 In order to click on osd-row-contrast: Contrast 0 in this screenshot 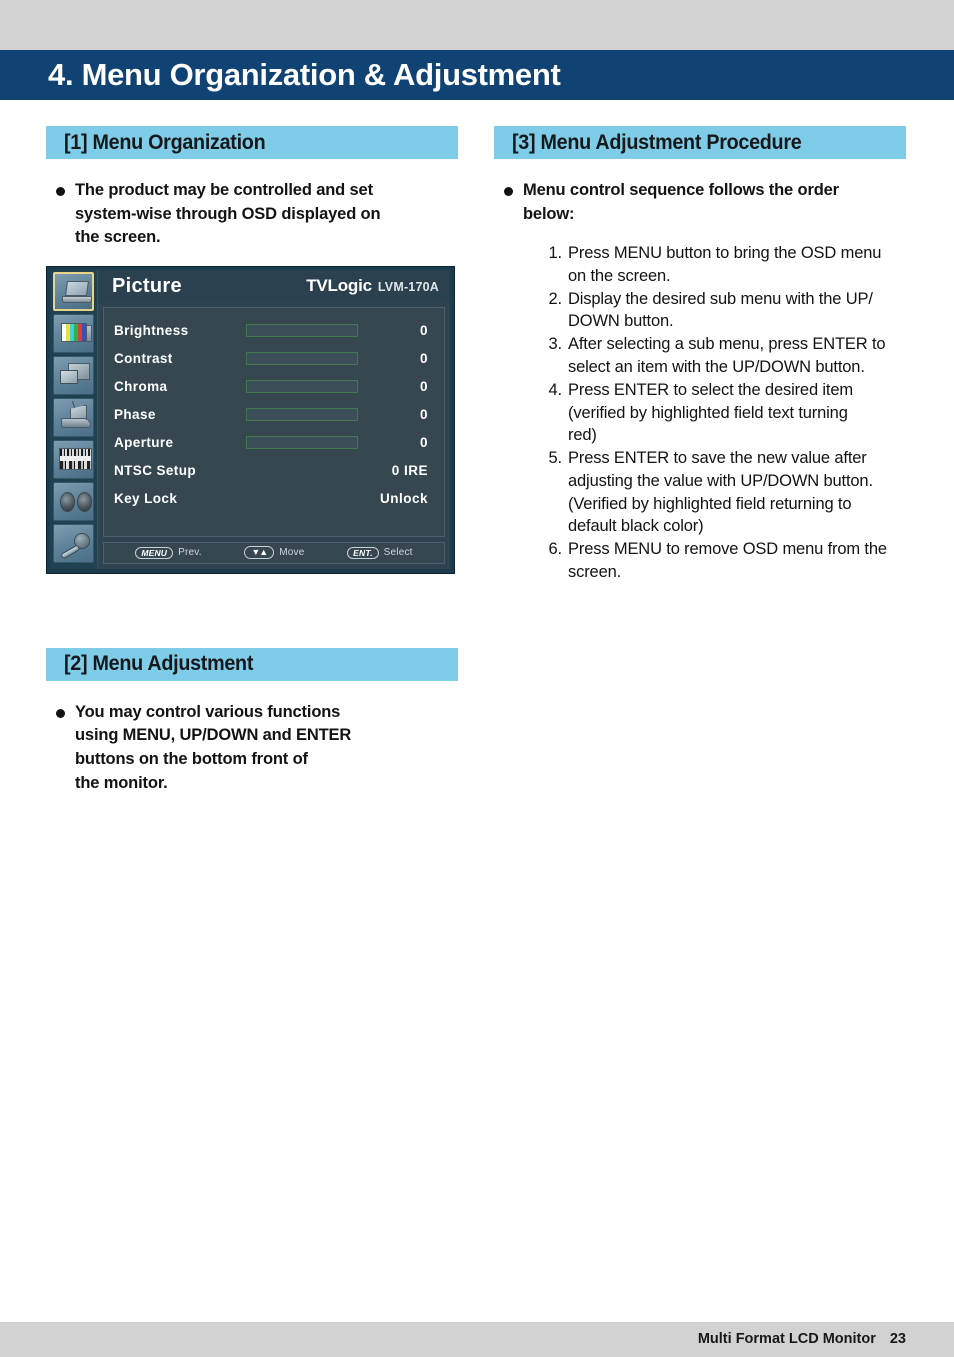, I will do `click(274, 359)`.